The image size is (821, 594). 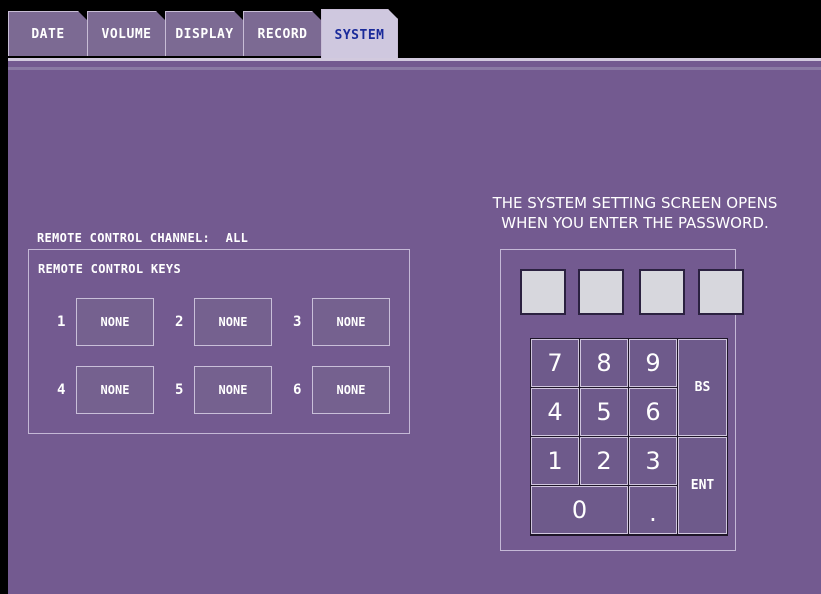 What do you see at coordinates (555, 363) in the screenshot?
I see `keypad-7-button: 7` at bounding box center [555, 363].